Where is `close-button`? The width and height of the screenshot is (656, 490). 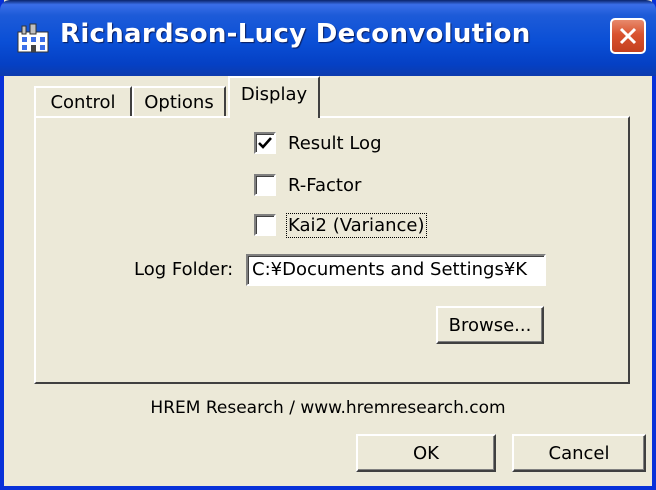
close-button is located at coordinates (628, 36).